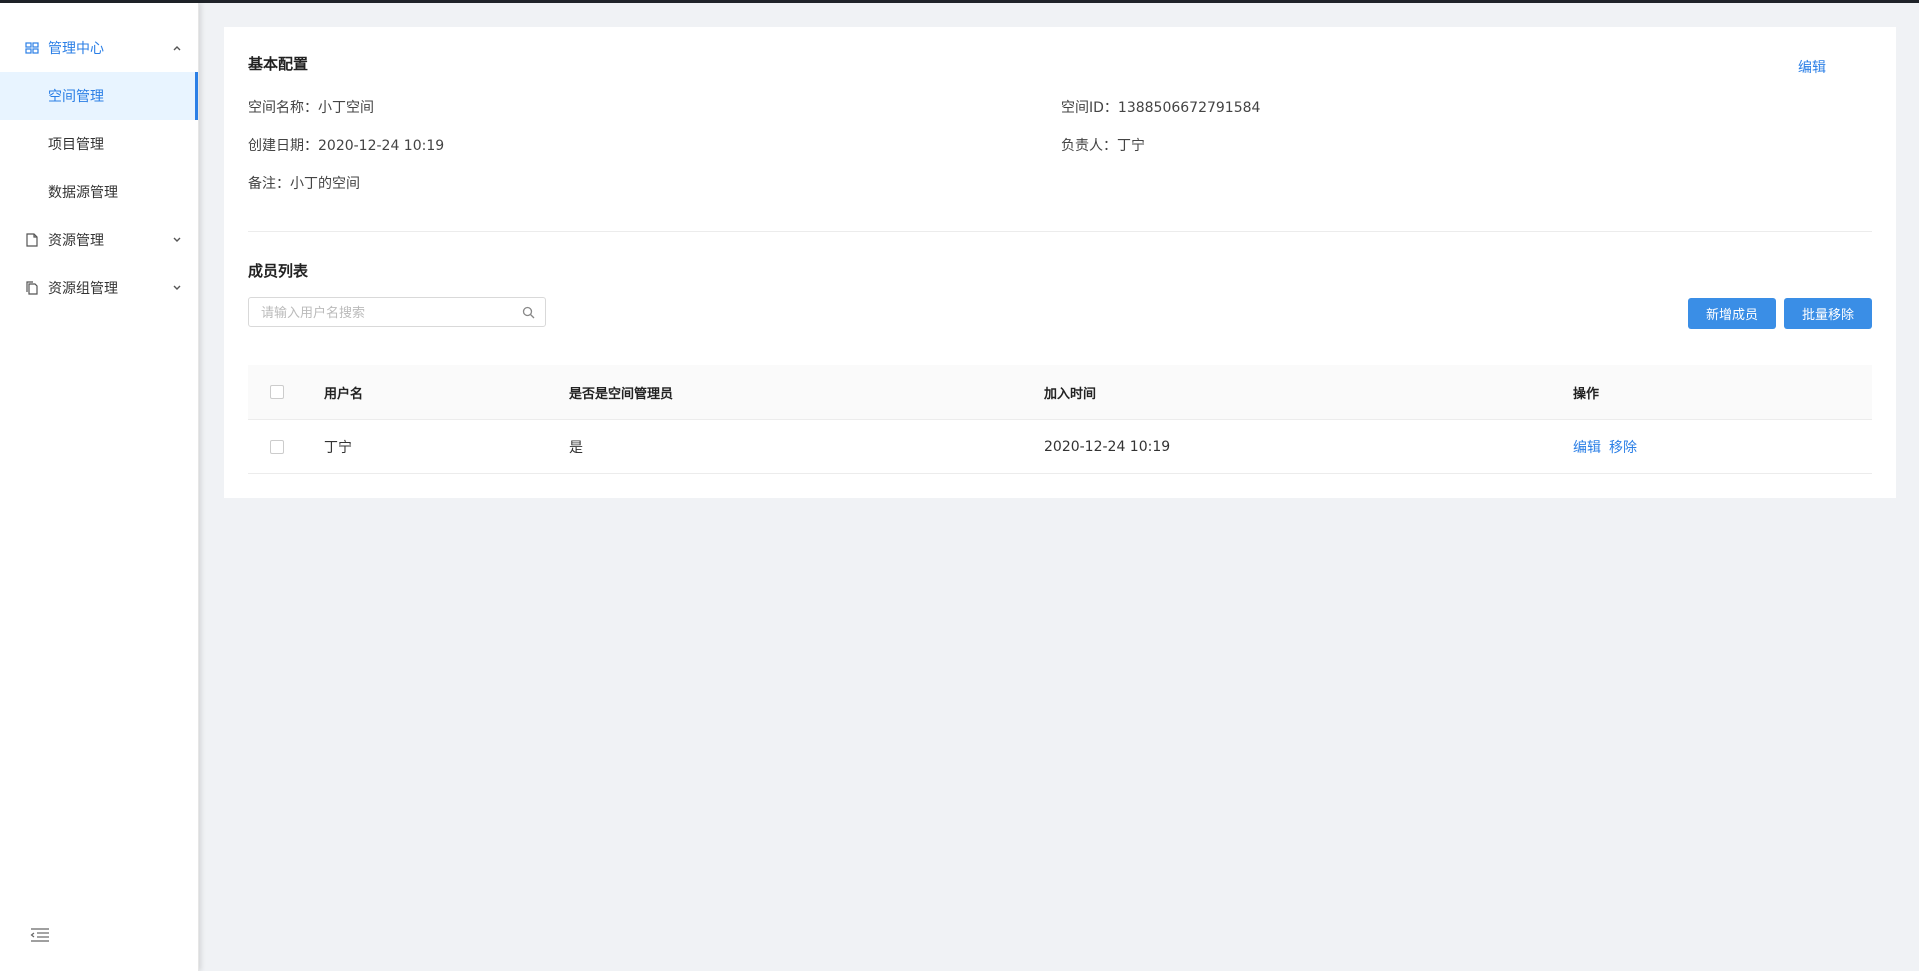  Describe the element at coordinates (959, 1) in the screenshot. I see `top-bar` at that location.